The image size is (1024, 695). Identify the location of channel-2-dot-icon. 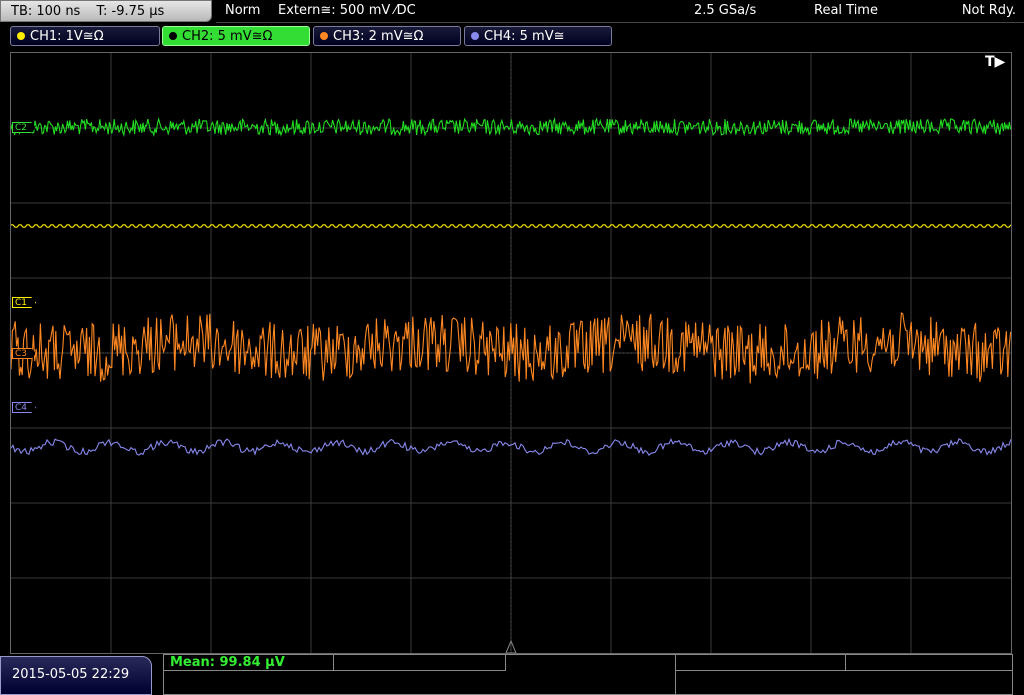
(173, 36).